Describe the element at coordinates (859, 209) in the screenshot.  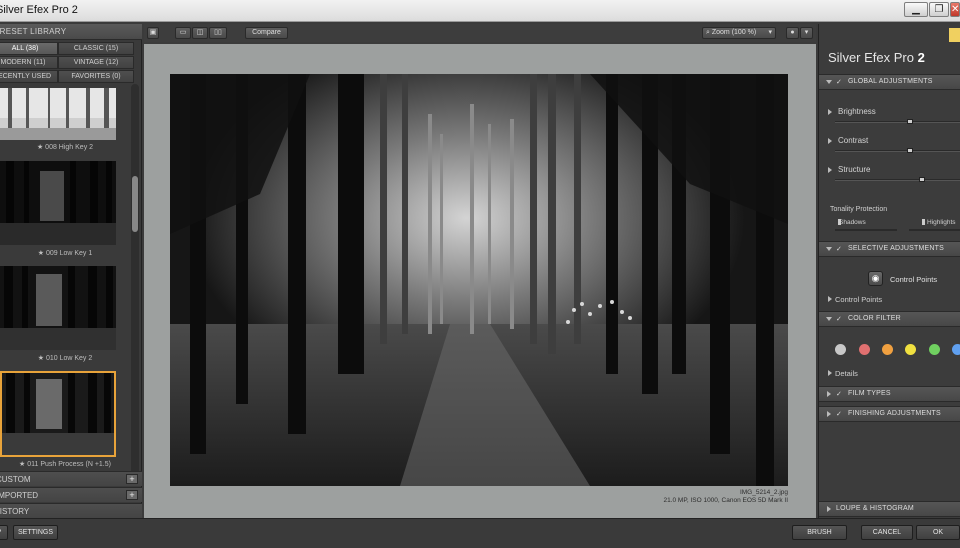
I see `tonality-protection-label: Tonality Protection` at that location.